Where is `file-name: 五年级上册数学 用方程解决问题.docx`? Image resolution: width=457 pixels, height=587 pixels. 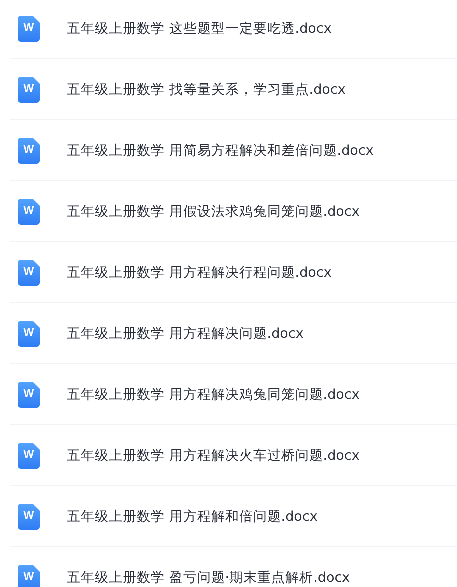
file-name: 五年级上册数学 用方程解决问题.docx is located at coordinates (185, 333).